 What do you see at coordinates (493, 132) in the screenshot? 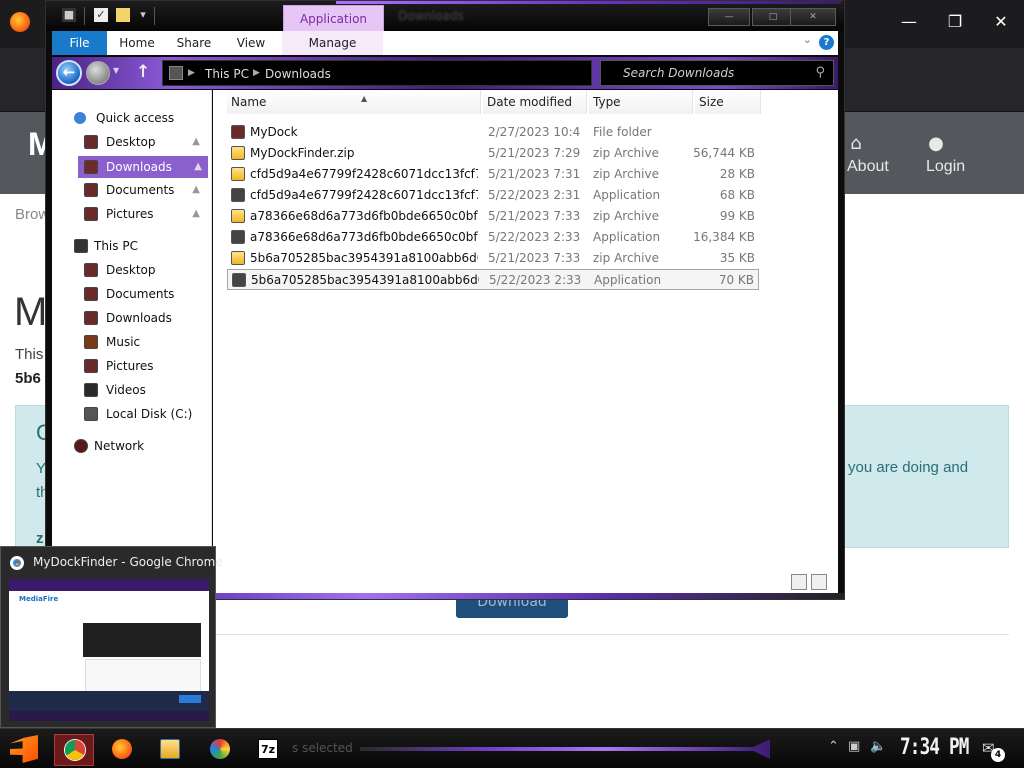
I see `file-row: MyDock 2/27/2023 10:4... File folder` at bounding box center [493, 132].